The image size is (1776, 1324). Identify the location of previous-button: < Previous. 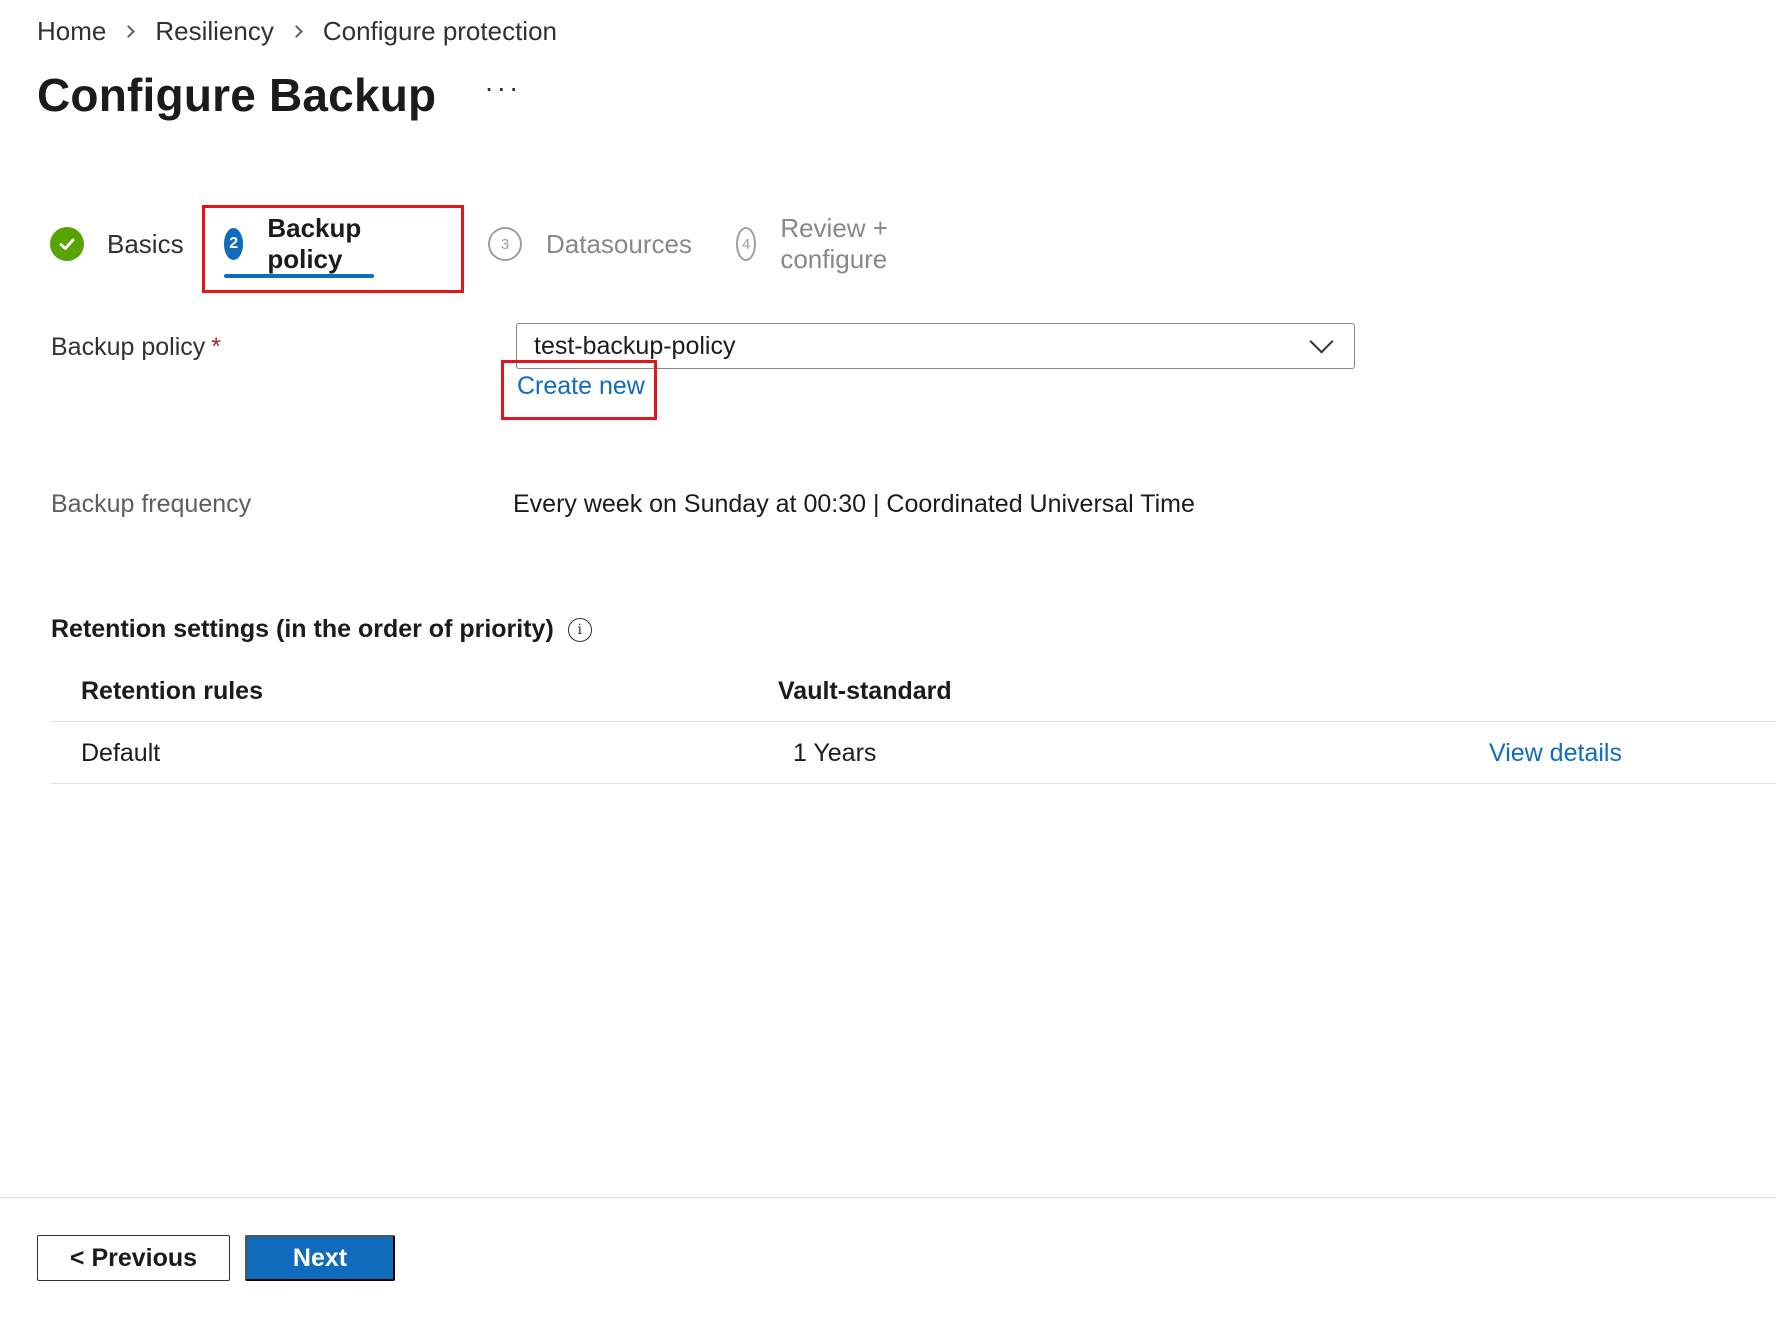
(133, 1258).